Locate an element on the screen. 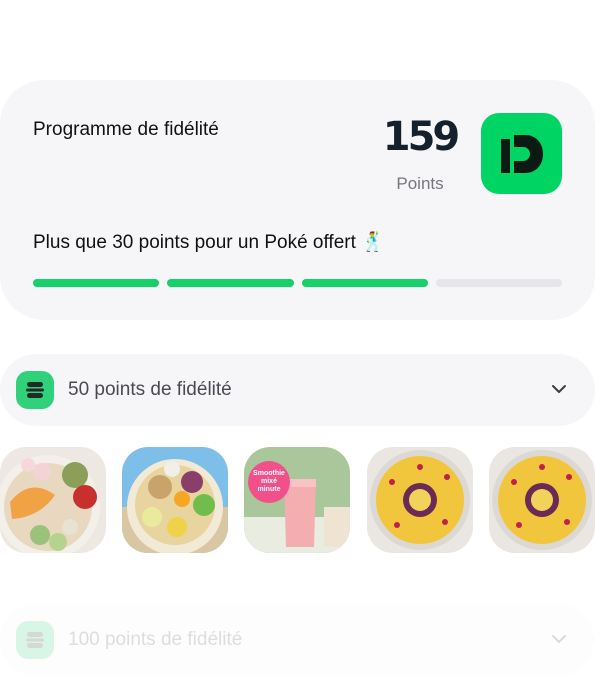 Image resolution: width=595 pixels, height=679 pixels. brand-logo-icon is located at coordinates (522, 154).